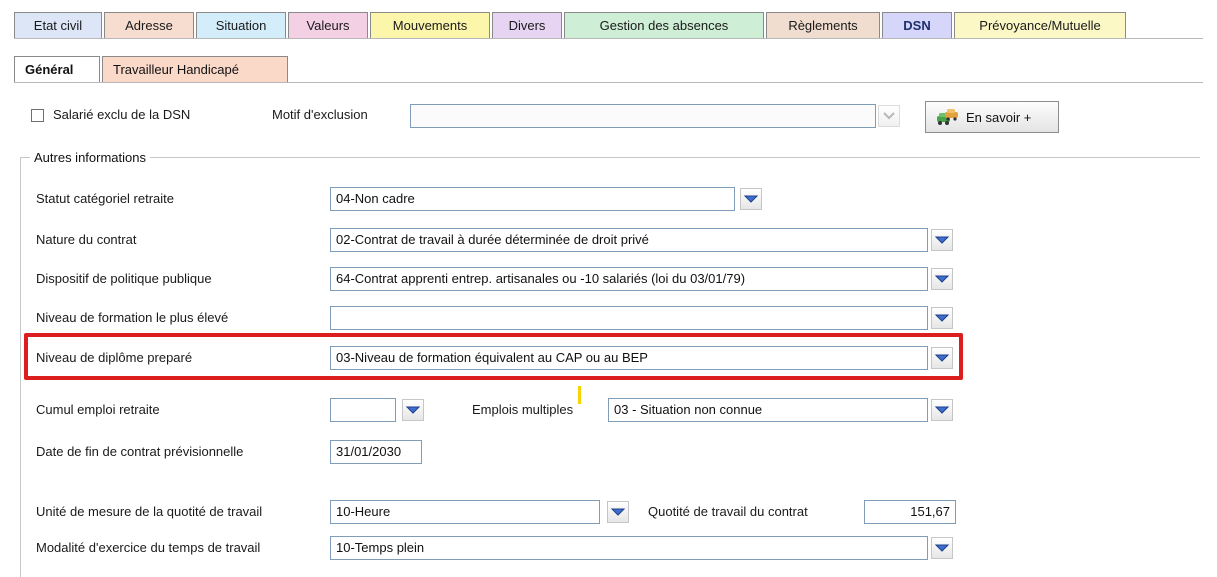 The height and width of the screenshot is (577, 1217). Describe the element at coordinates (579, 395) in the screenshot. I see `text-cursor-marker` at that location.